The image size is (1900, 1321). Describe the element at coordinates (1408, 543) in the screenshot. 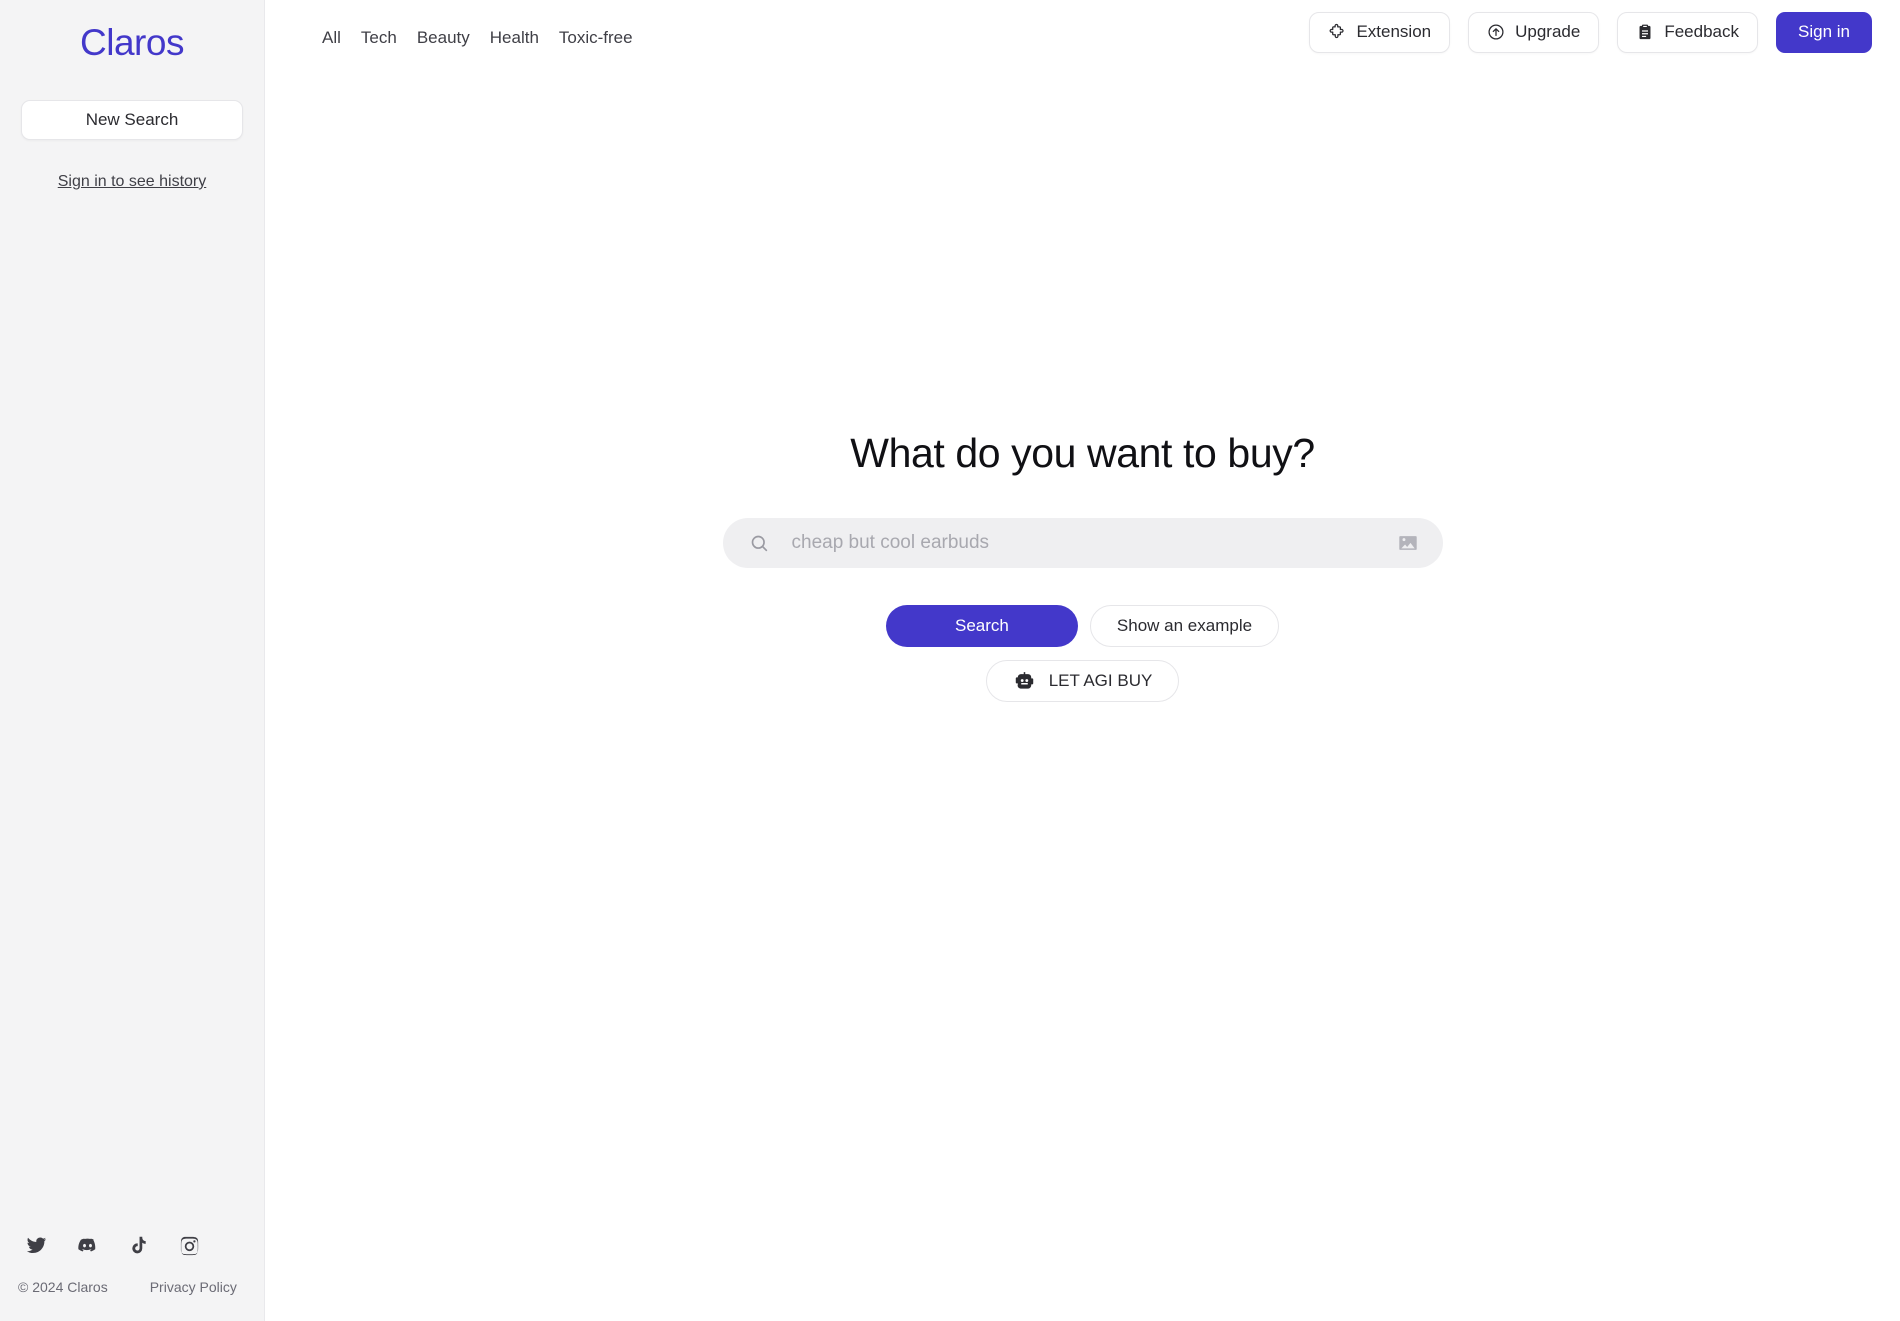

I see `image-upload-icon` at that location.